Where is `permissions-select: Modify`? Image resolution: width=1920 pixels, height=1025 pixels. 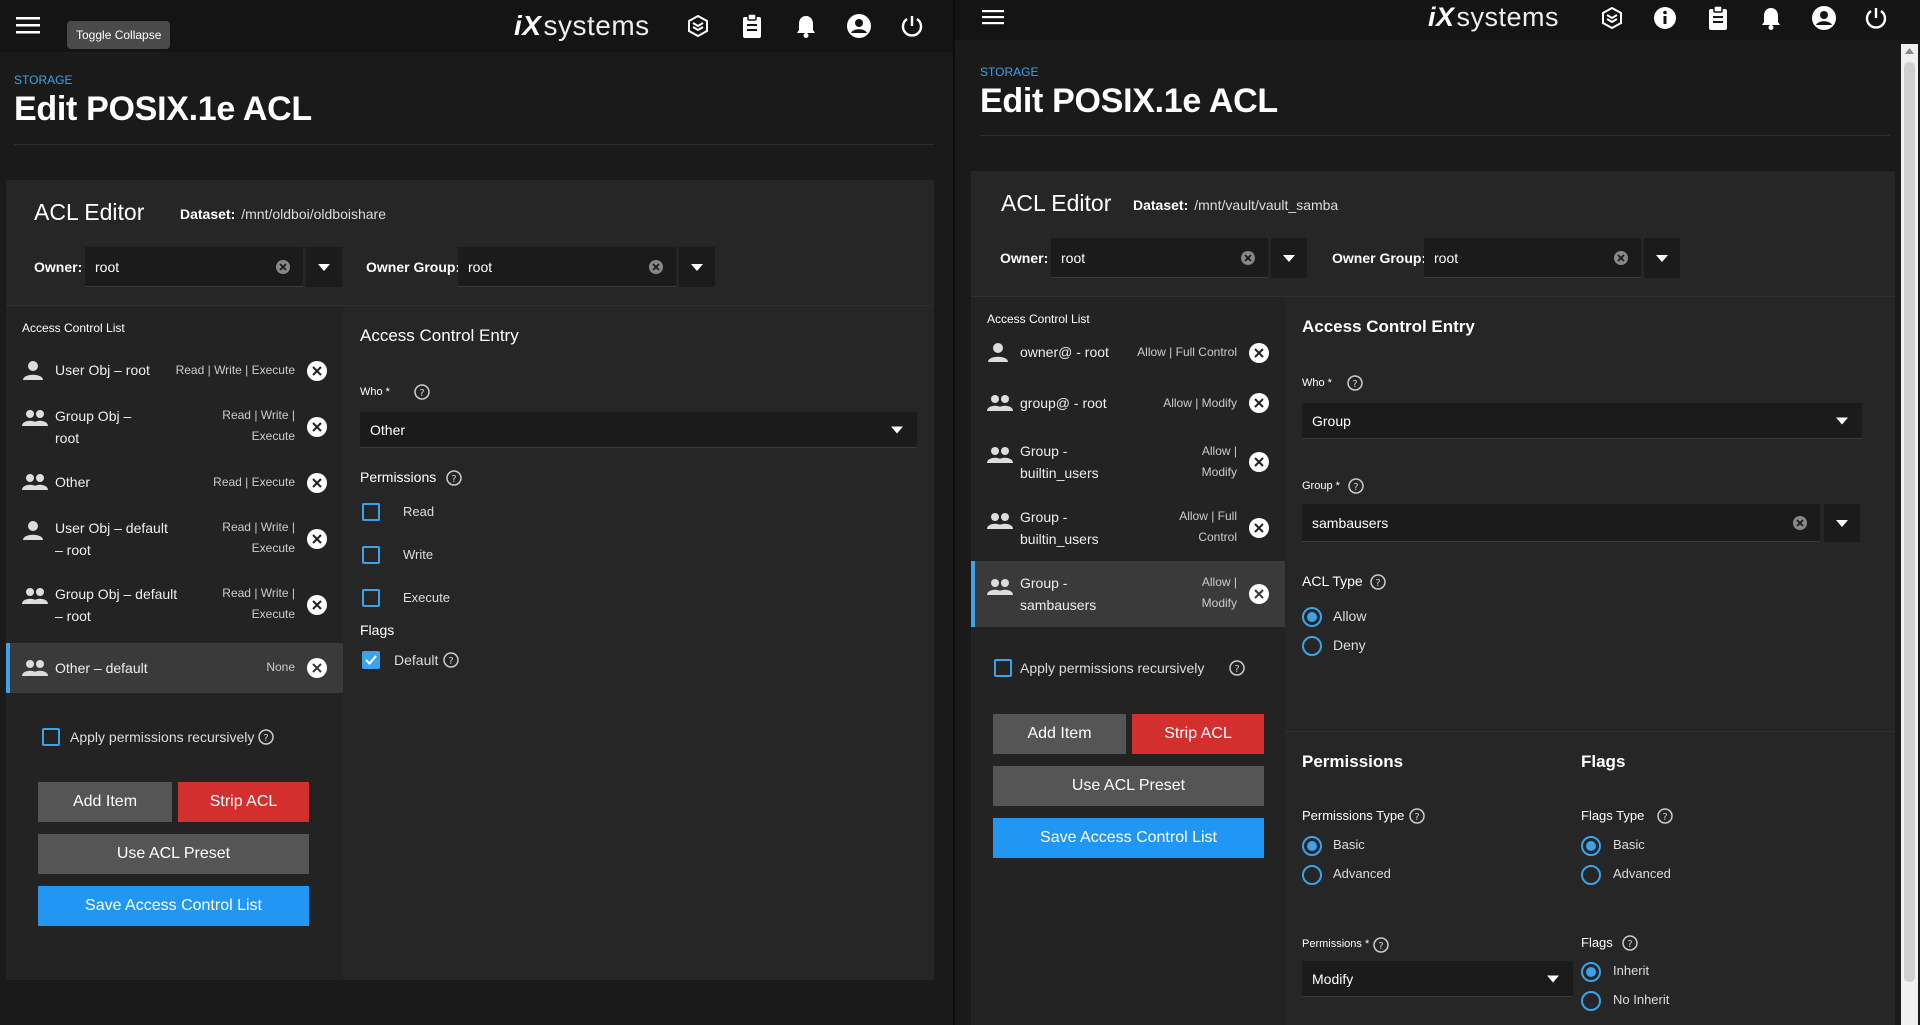
permissions-select: Modify is located at coordinates (1437, 979).